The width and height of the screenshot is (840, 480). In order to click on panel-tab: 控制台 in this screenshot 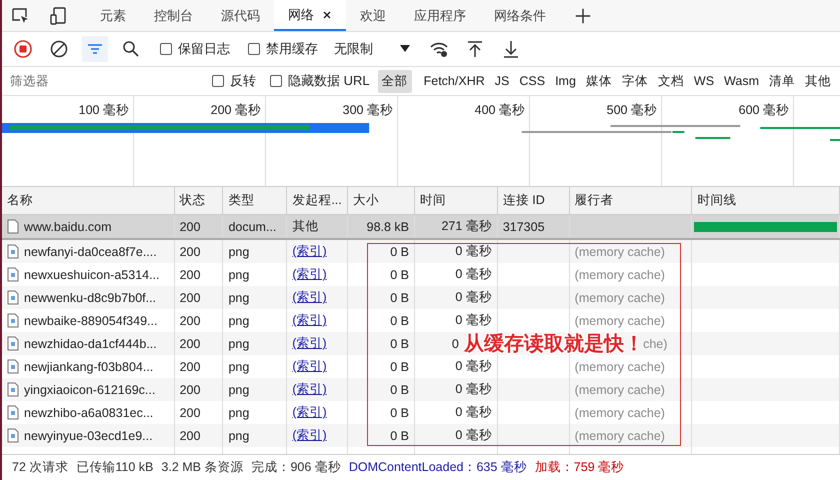, I will do `click(173, 15)`.